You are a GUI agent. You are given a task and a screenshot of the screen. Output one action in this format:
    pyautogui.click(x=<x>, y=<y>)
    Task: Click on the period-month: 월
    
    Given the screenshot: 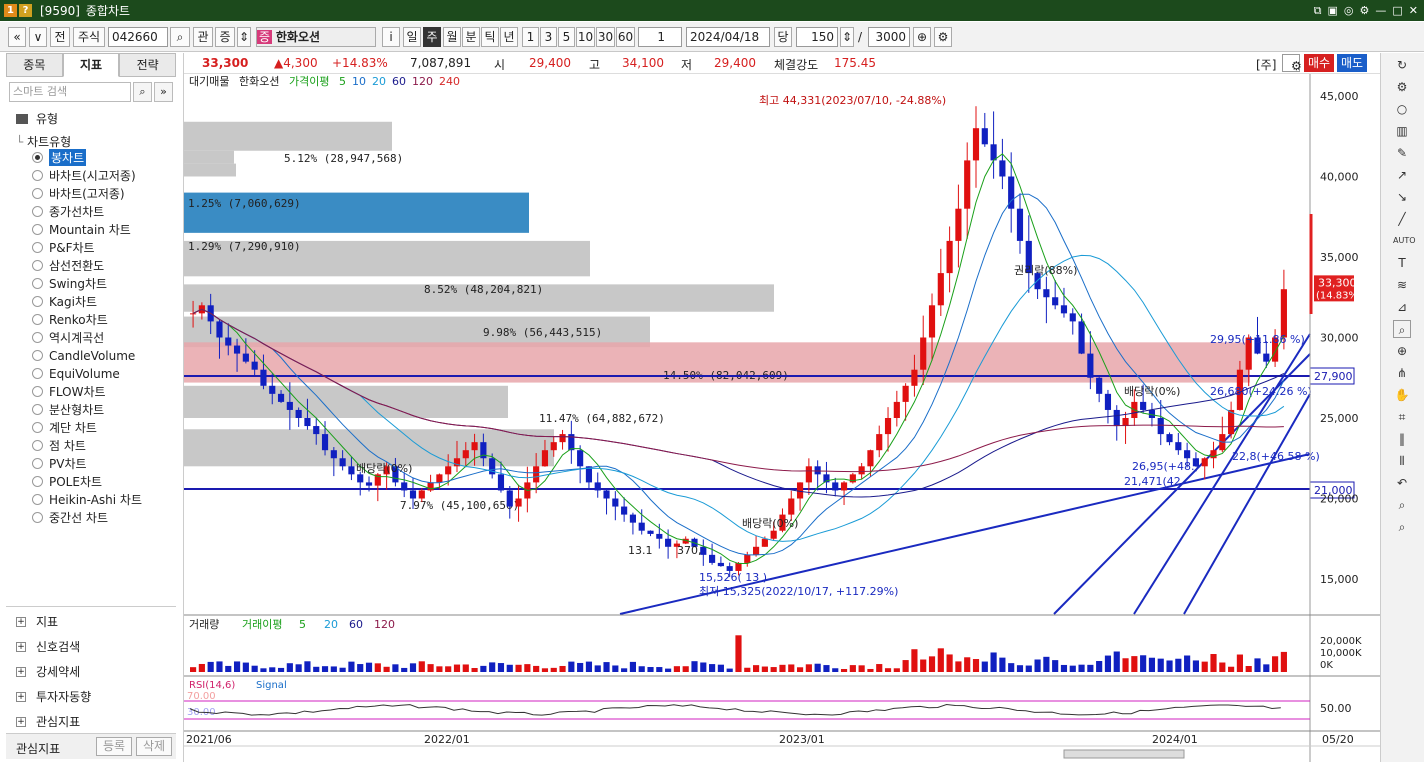 What is the action you would take?
    pyautogui.click(x=452, y=37)
    